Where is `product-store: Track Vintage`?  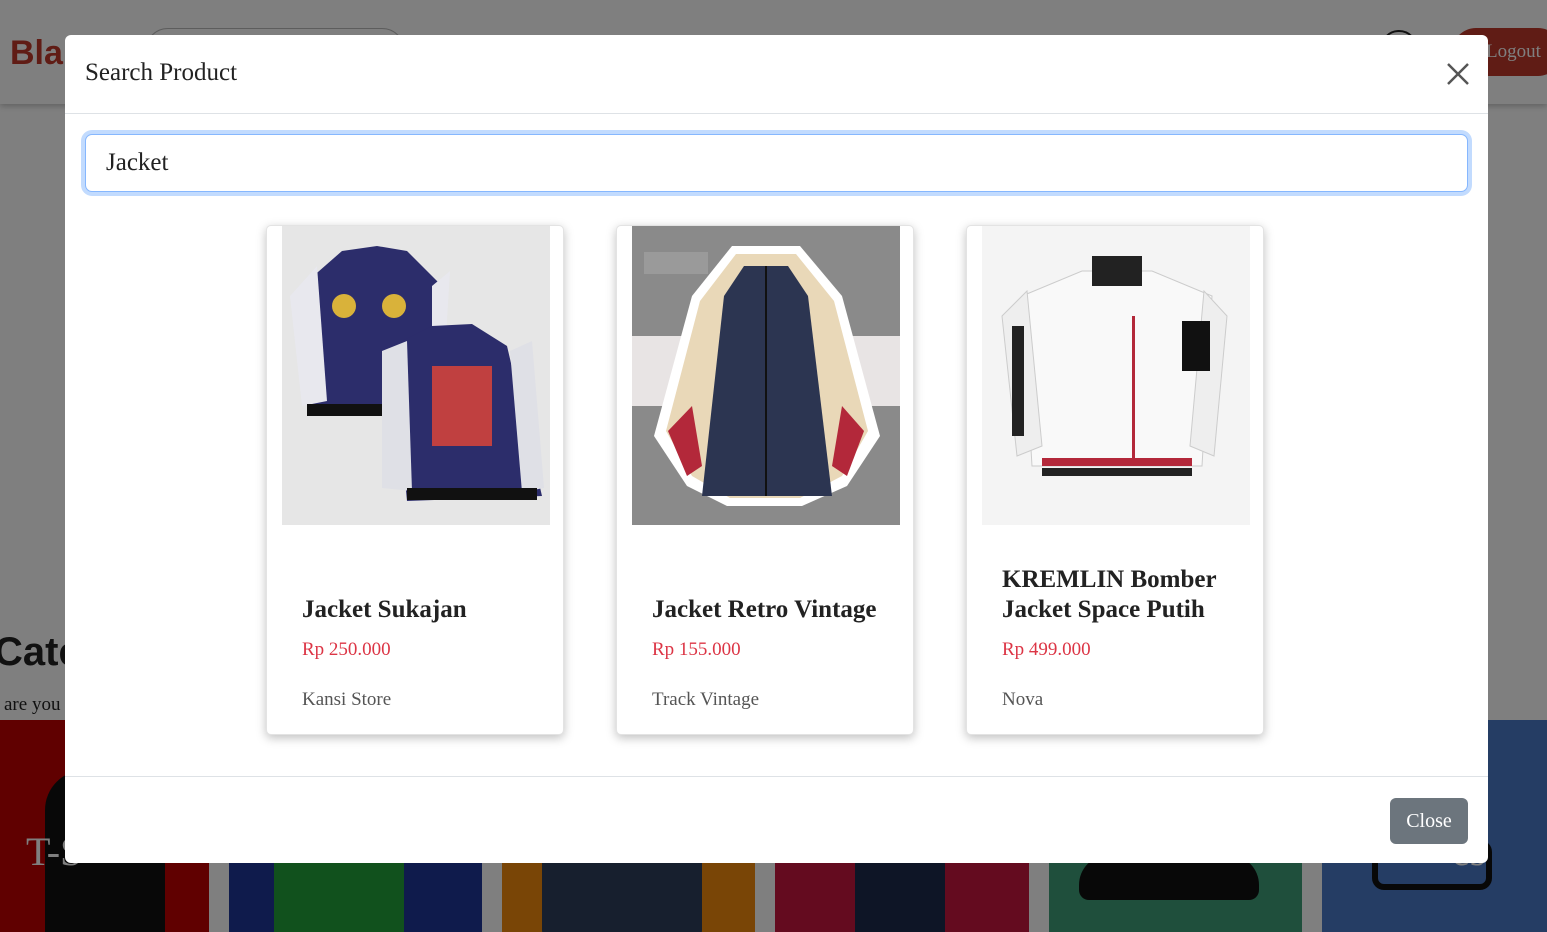
product-store: Track Vintage is located at coordinates (706, 699).